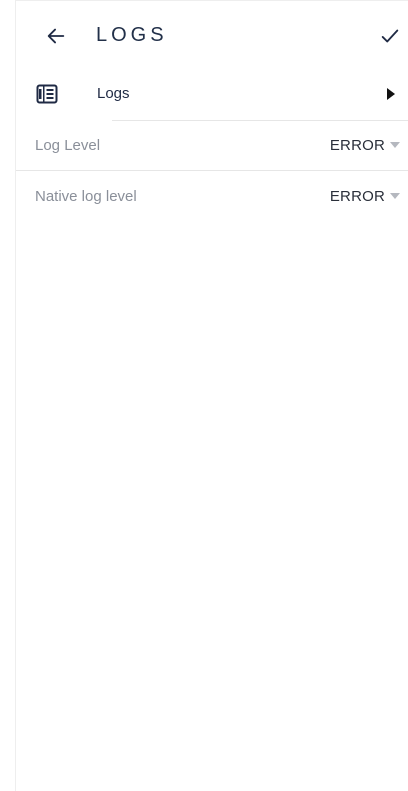 The width and height of the screenshot is (408, 791). What do you see at coordinates (86, 196) in the screenshot?
I see `native-log-level-label: Native log level` at bounding box center [86, 196].